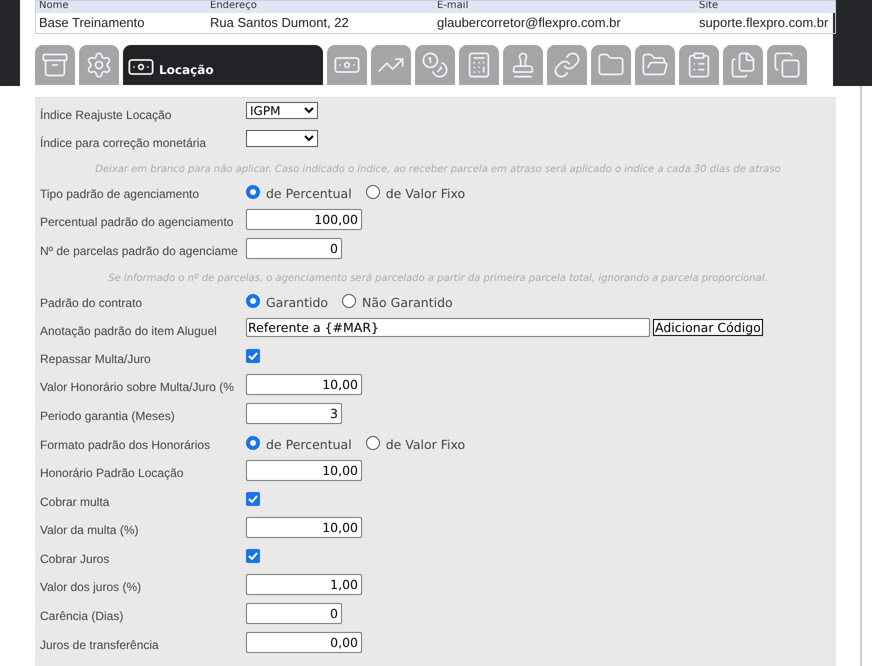  What do you see at coordinates (112, 473) in the screenshot?
I see `field-label: Honorário Padrão Locação` at bounding box center [112, 473].